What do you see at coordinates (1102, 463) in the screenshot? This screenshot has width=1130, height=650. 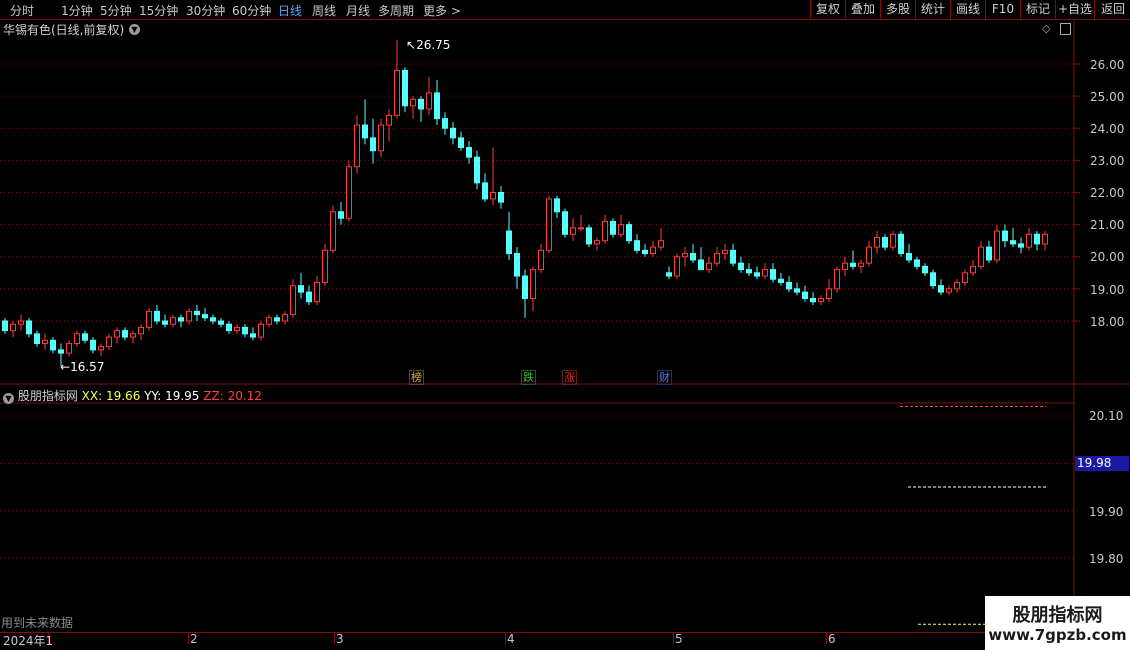 I see `current-value-badge: 19.98` at bounding box center [1102, 463].